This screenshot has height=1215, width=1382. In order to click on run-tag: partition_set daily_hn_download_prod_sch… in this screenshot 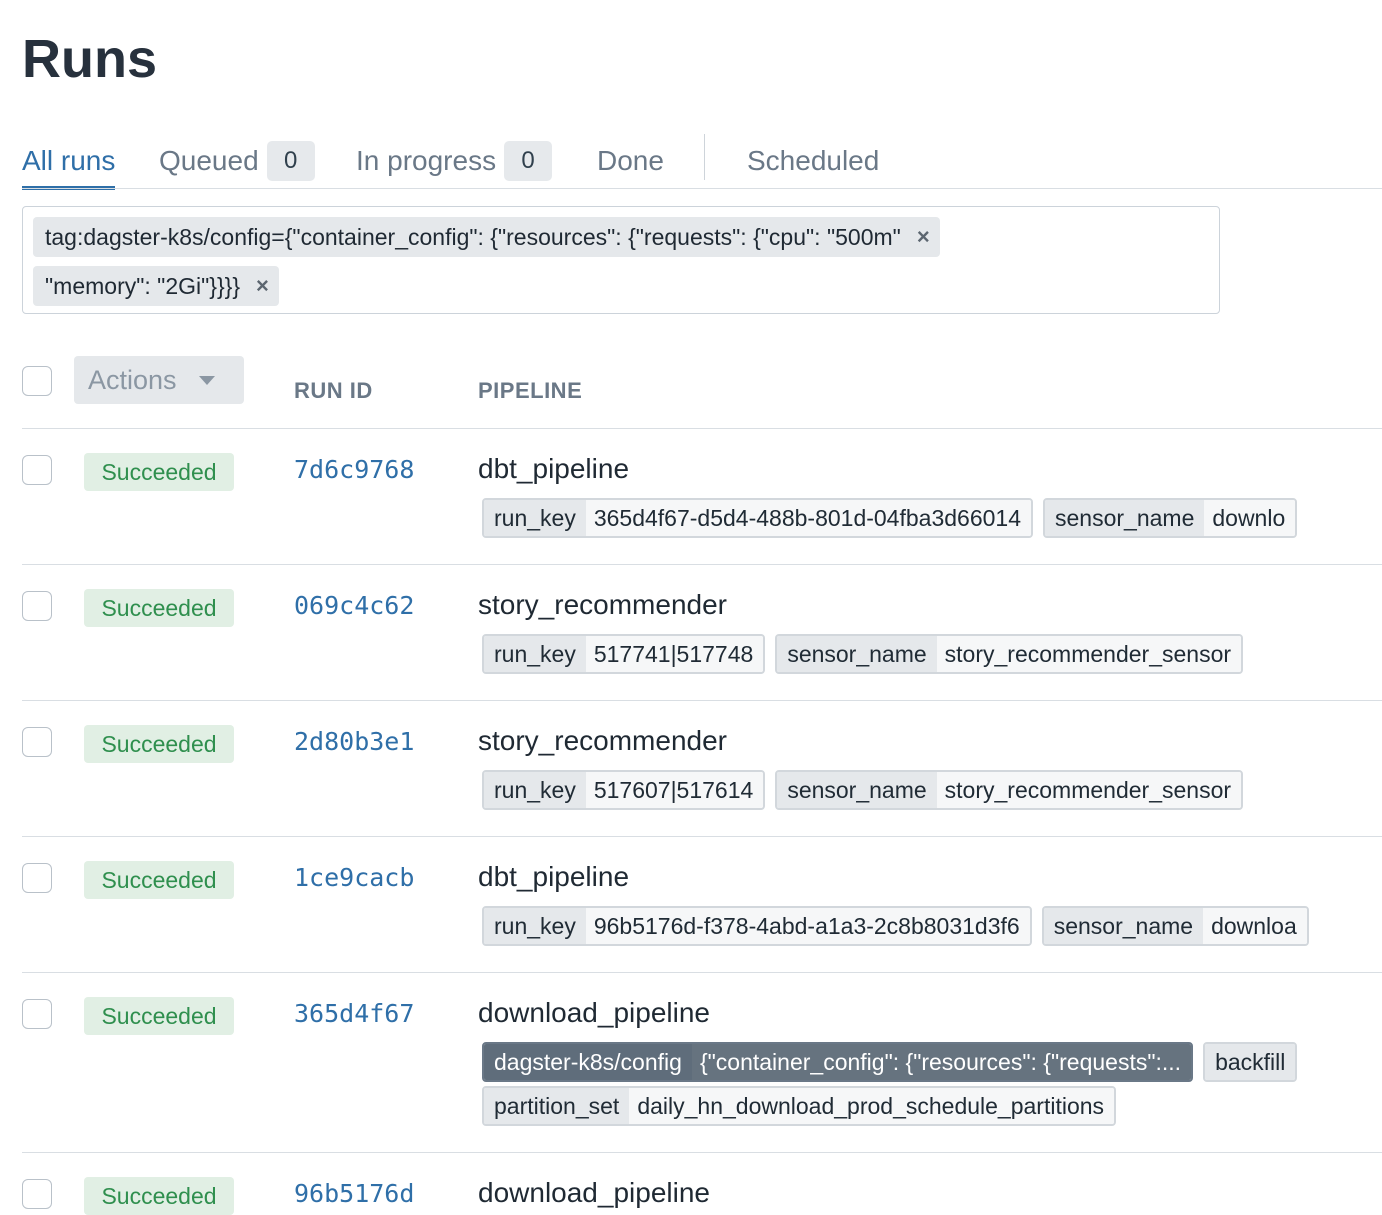, I will do `click(799, 1106)`.